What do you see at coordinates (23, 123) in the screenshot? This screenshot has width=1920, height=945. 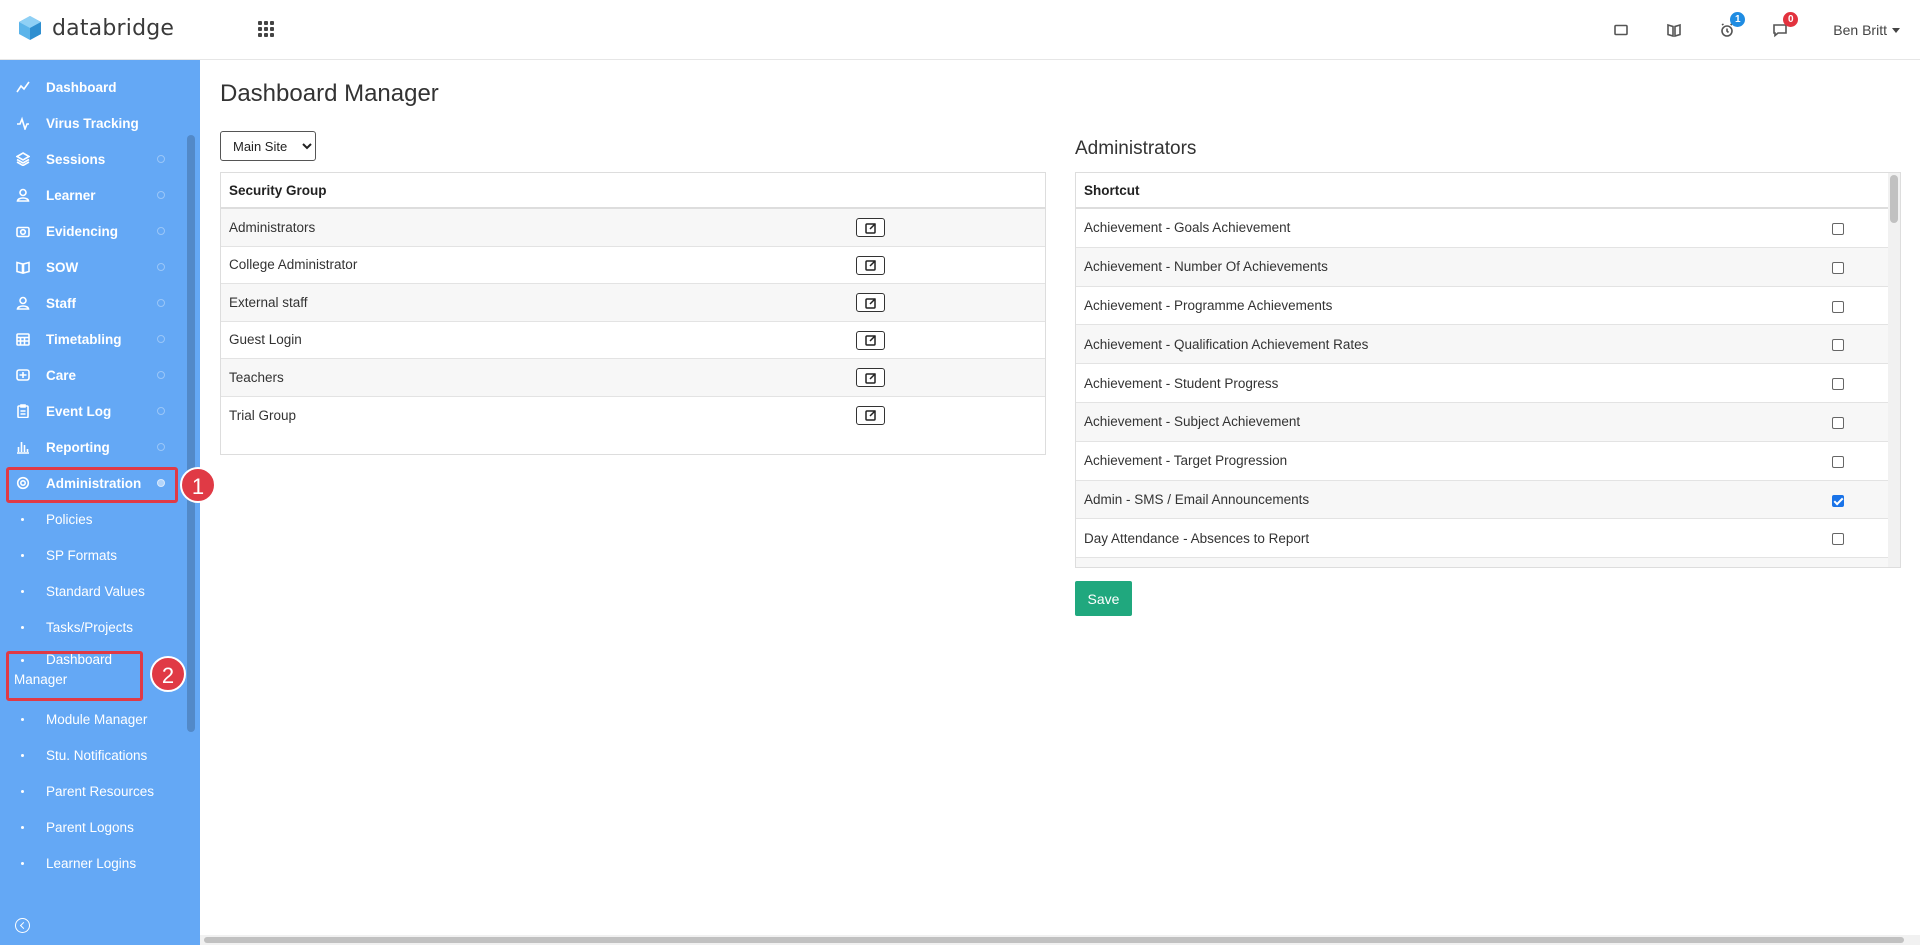 I see `pulse-icon` at bounding box center [23, 123].